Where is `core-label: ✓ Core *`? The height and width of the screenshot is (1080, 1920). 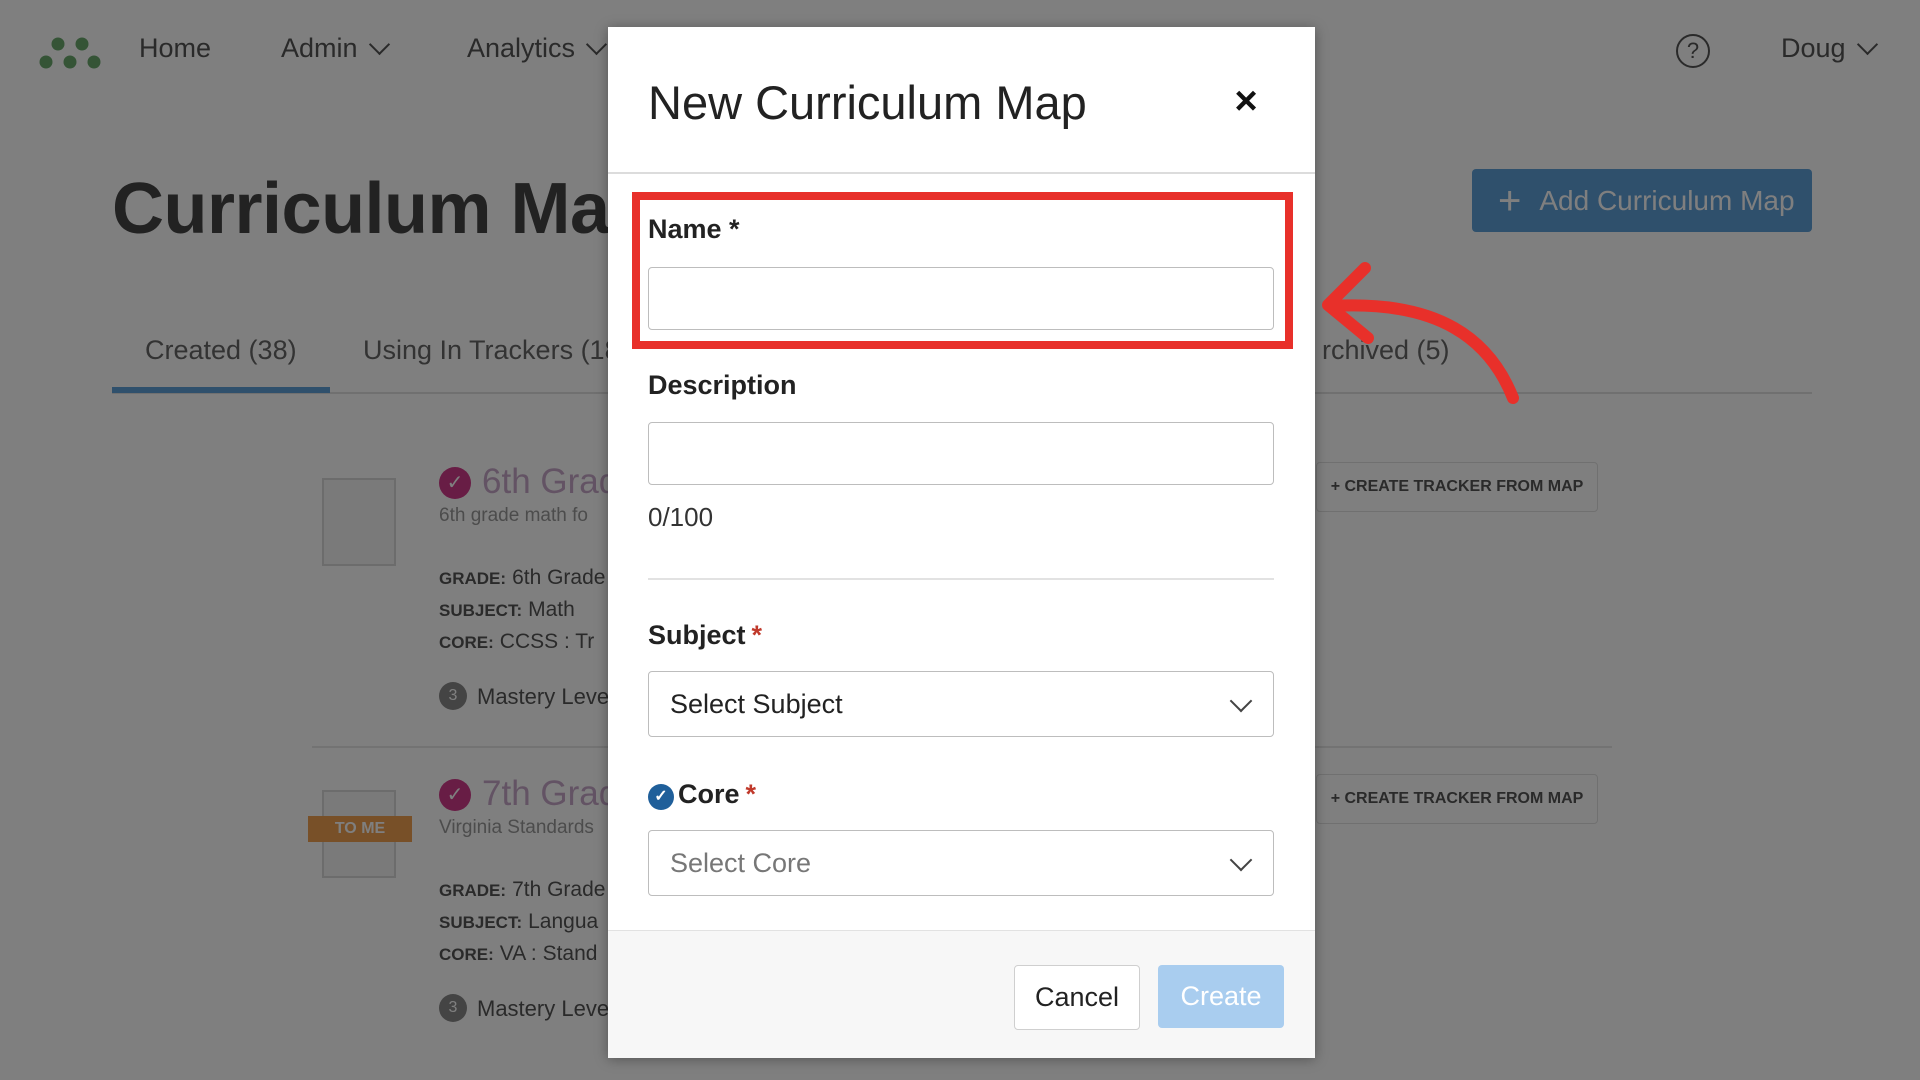 core-label: ✓ Core * is located at coordinates (702, 794).